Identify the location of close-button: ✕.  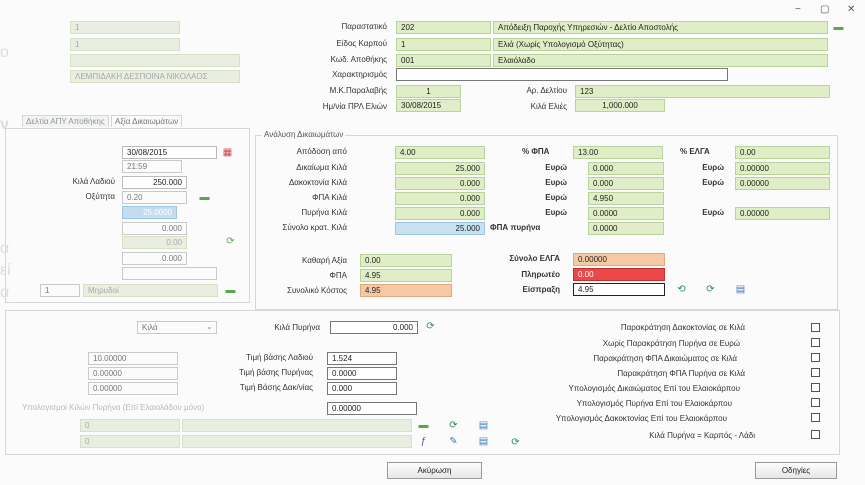
(851, 9).